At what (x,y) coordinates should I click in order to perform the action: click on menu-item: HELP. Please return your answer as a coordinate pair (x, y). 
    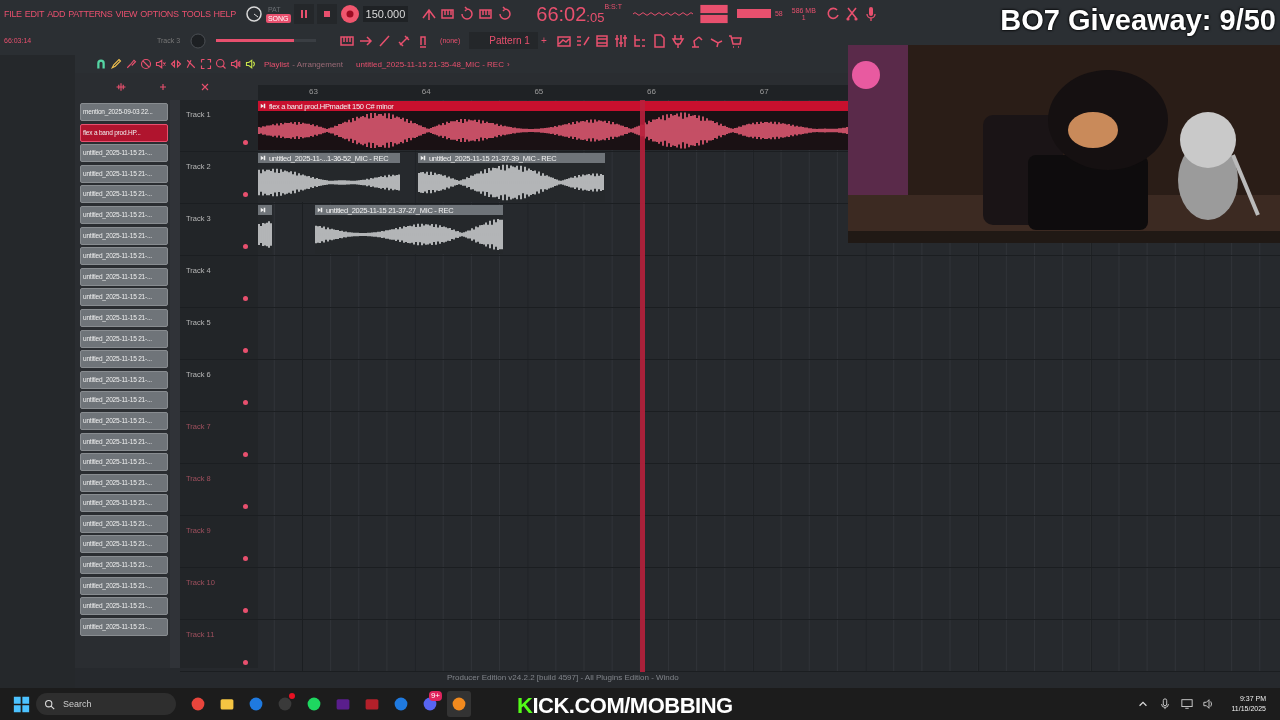
    Looking at the image, I should click on (224, 13).